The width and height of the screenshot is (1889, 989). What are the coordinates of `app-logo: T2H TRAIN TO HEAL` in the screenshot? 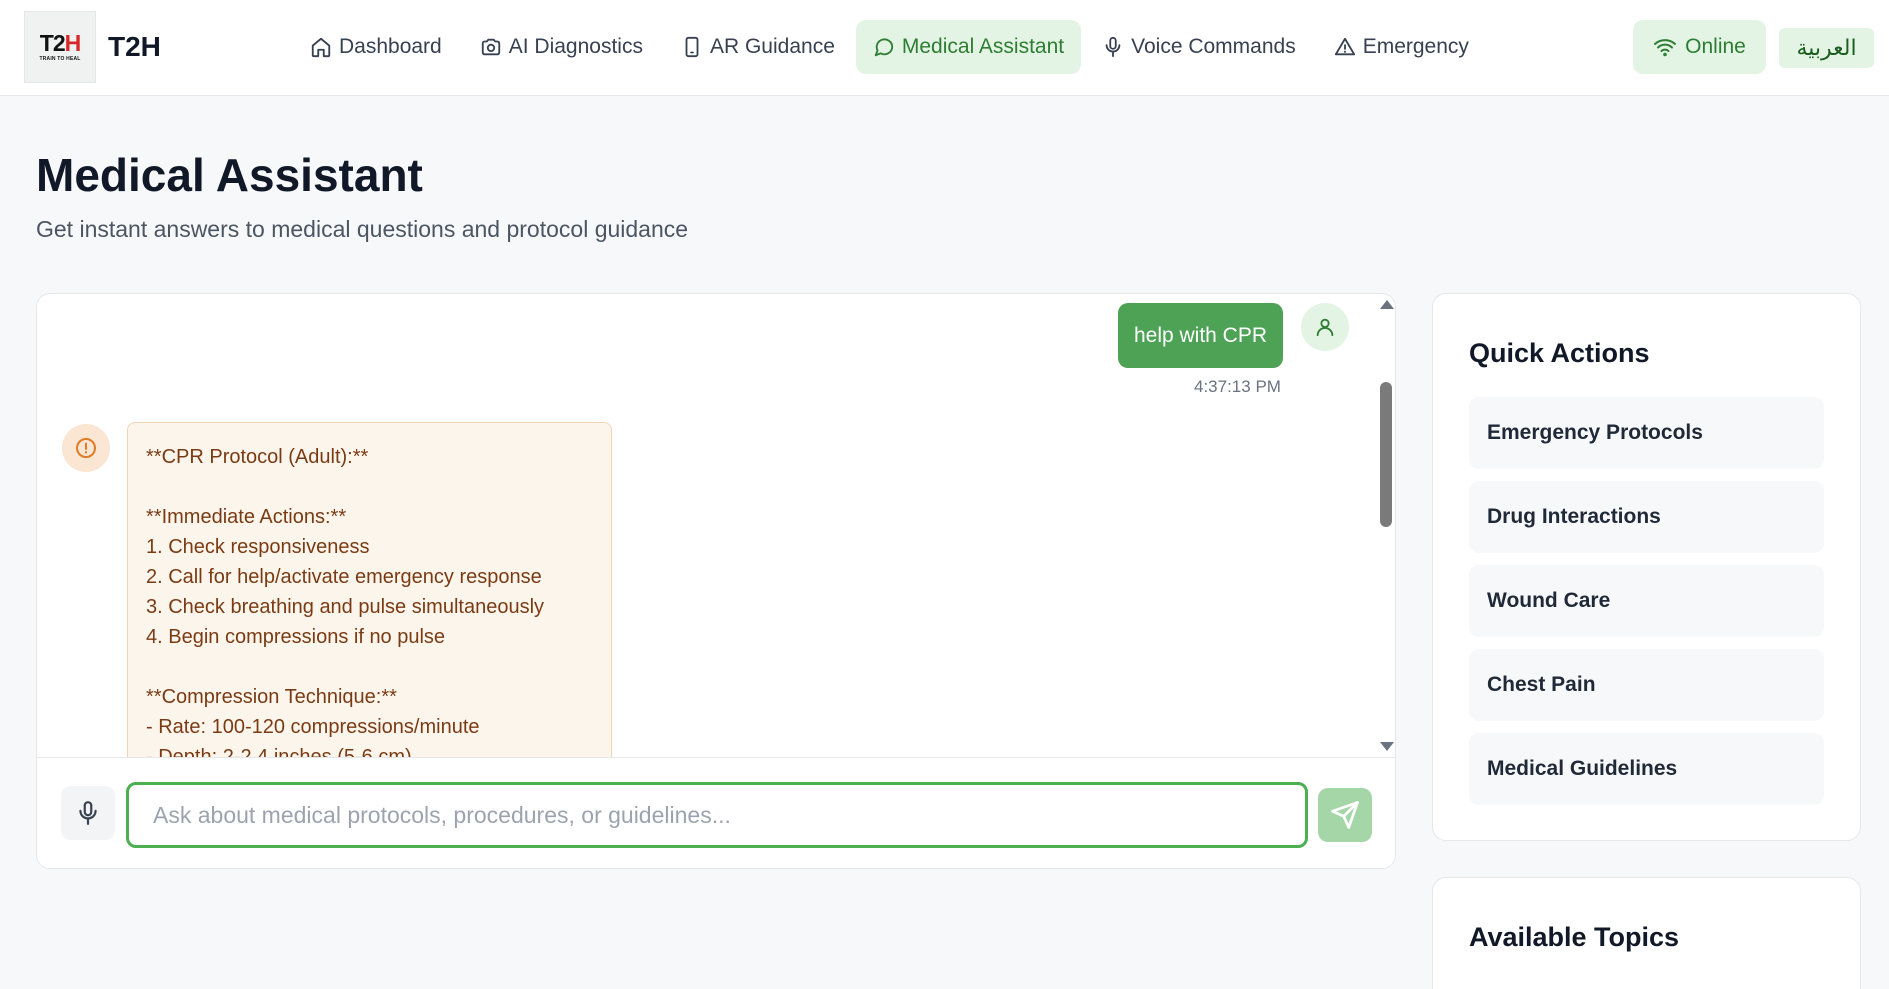 It's located at (60, 47).